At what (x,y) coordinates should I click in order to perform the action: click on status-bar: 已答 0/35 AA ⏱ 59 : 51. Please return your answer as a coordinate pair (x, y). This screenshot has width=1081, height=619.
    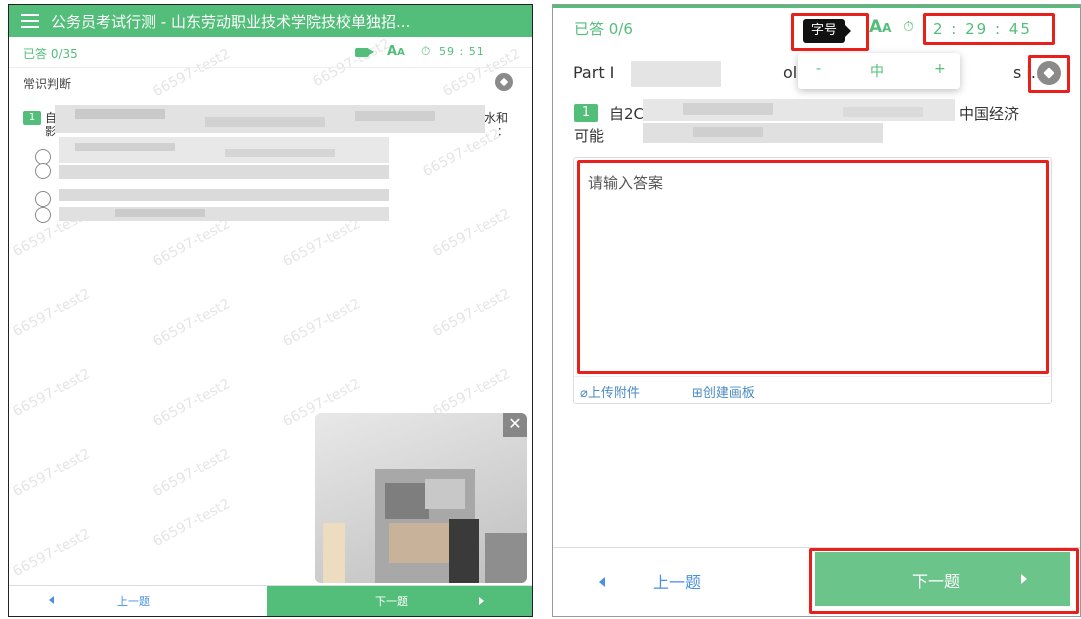
    Looking at the image, I should click on (270, 52).